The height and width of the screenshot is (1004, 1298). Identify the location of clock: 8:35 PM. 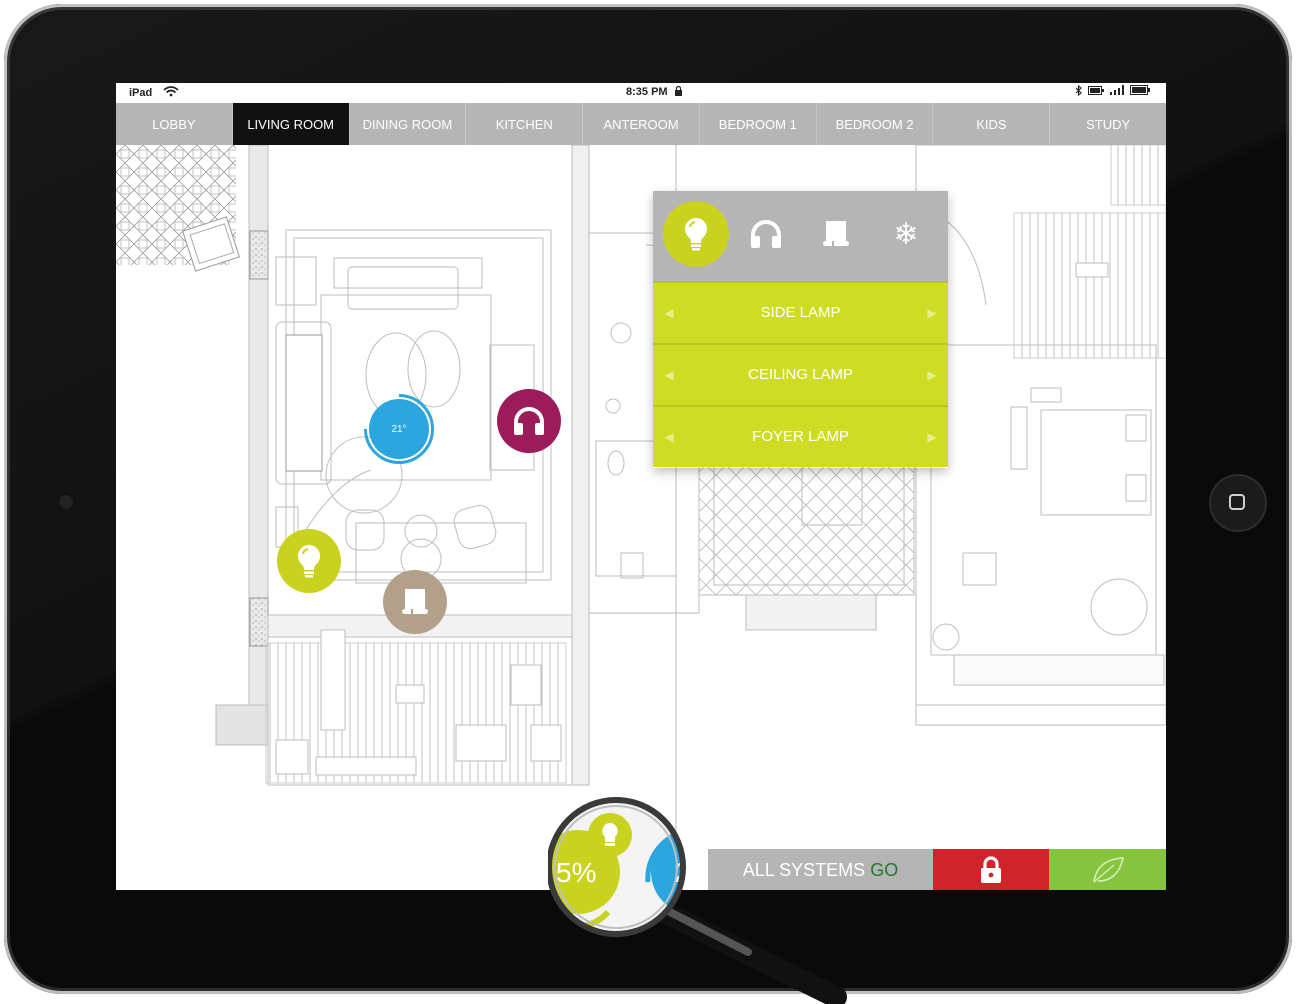
(654, 91).